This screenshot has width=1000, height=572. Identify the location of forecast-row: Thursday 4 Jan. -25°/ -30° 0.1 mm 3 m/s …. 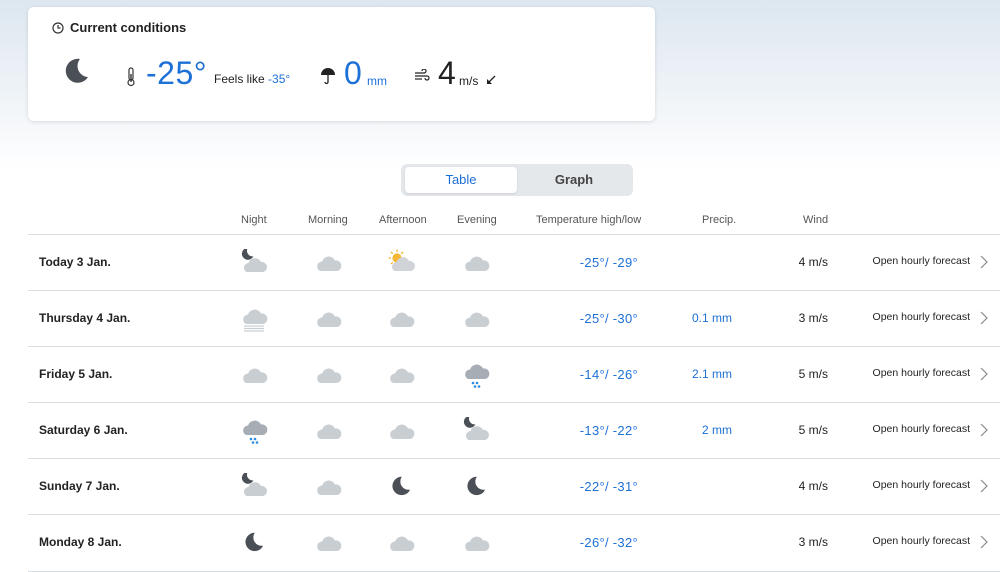
(514, 318).